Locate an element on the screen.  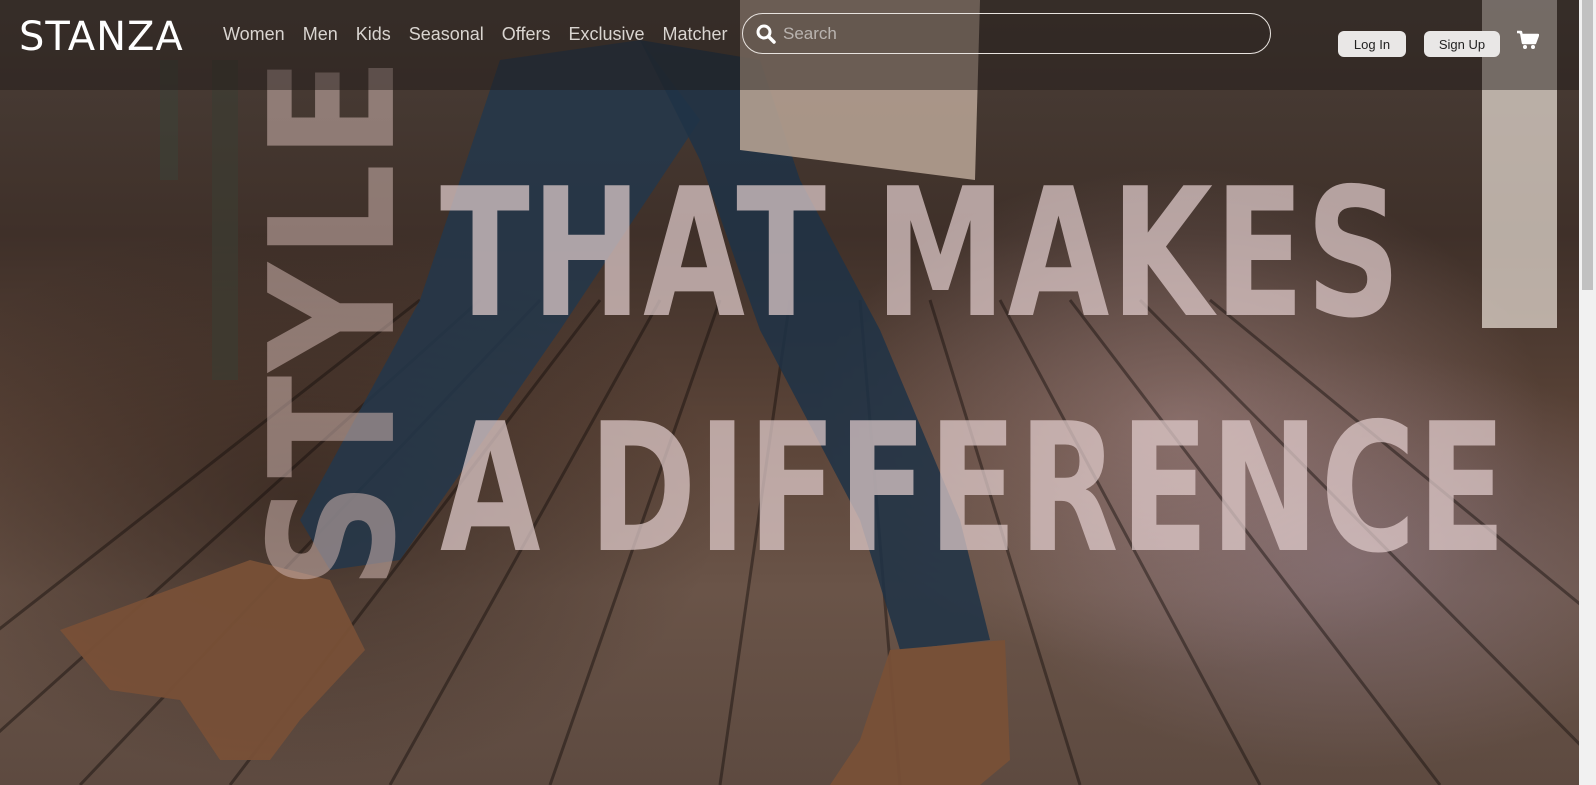
cart-icon is located at coordinates (1528, 40).